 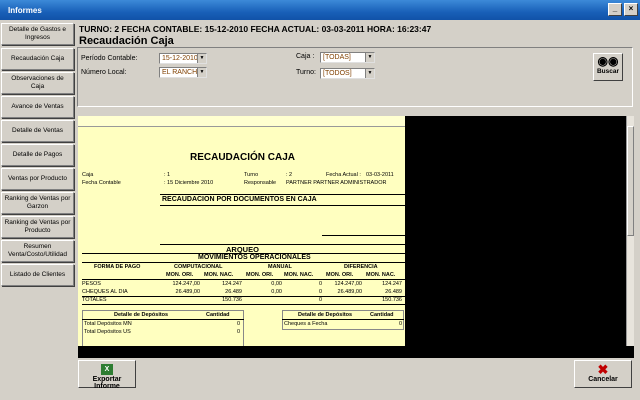 What do you see at coordinates (141, 315) in the screenshot?
I see `dep-title: Detalle de Depósitos` at bounding box center [141, 315].